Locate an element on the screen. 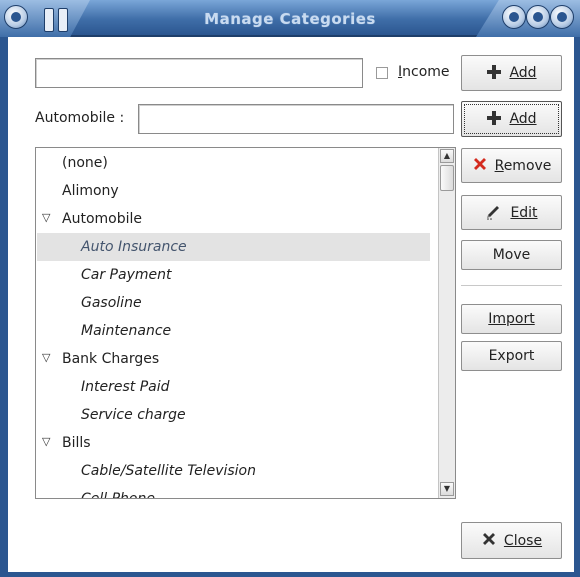 Image resolution: width=580 pixels, height=577 pixels. import-button: Import is located at coordinates (511, 319).